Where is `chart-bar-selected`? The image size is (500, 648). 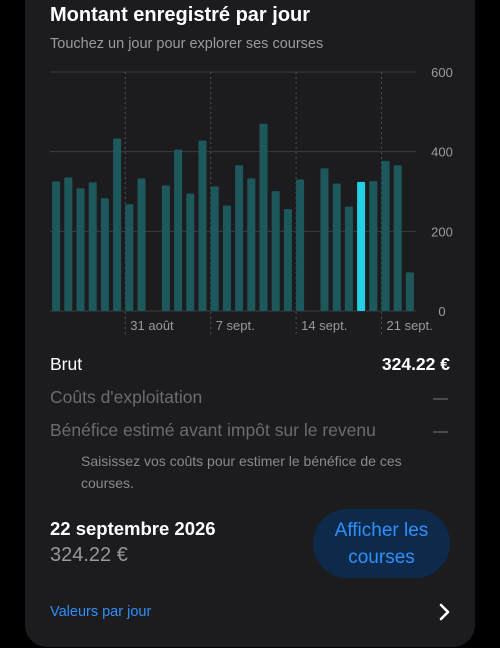 chart-bar-selected is located at coordinates (361, 246).